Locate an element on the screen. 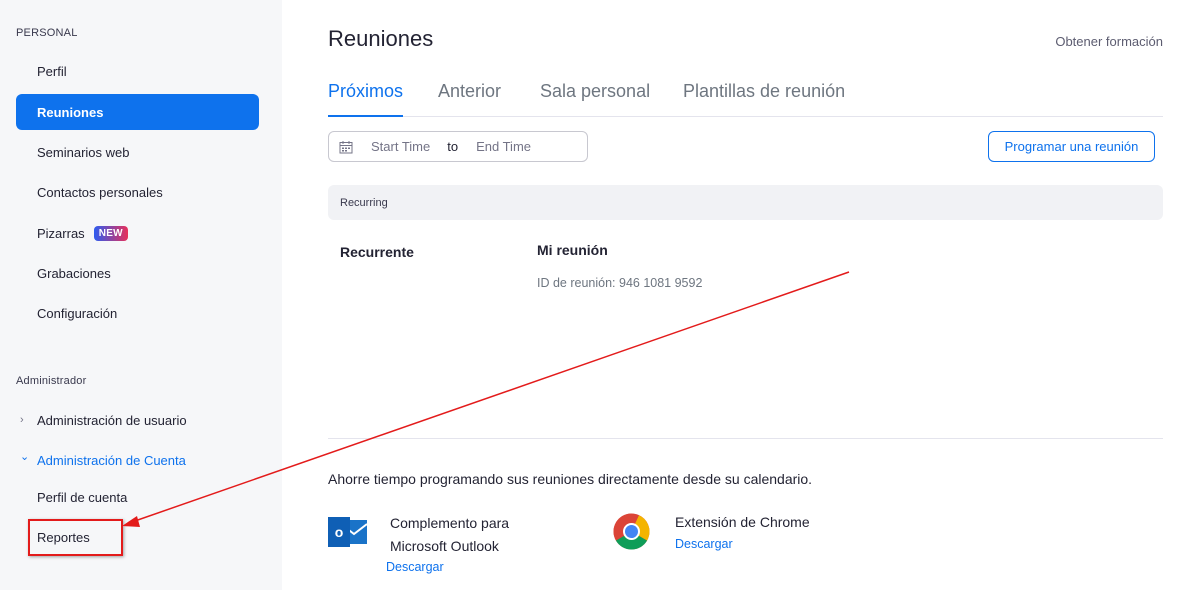 This screenshot has width=1200, height=590. sidebar-item-configuracion: Configuración is located at coordinates (137, 313).